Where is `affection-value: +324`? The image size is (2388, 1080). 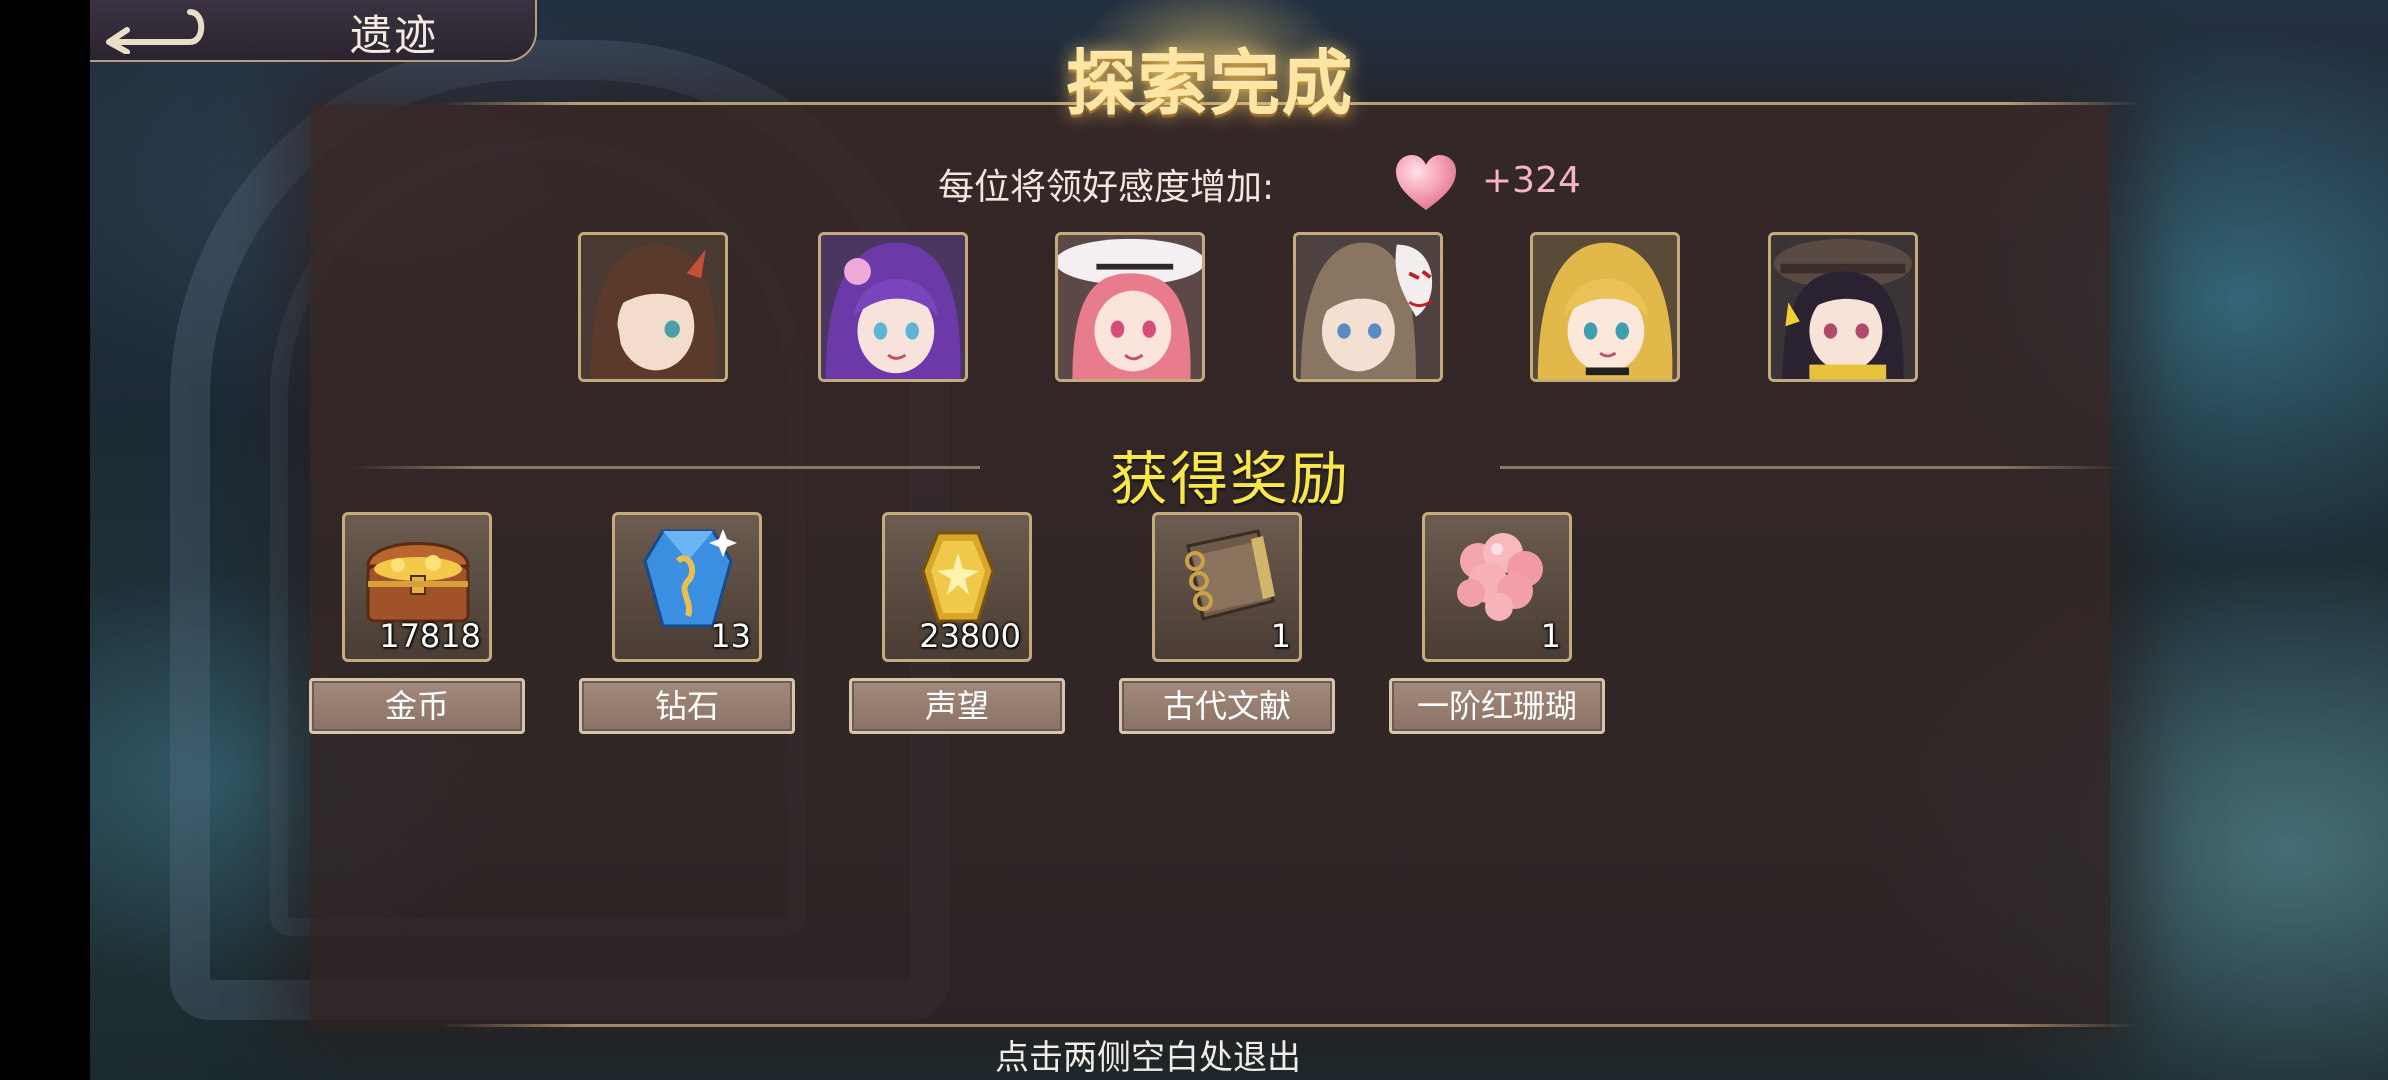 affection-value: +324 is located at coordinates (1531, 180).